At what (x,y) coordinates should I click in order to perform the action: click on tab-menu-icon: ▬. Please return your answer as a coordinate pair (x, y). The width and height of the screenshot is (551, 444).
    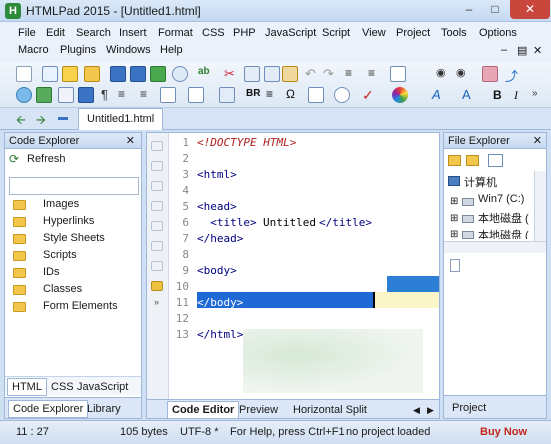
    Looking at the image, I should click on (63, 117).